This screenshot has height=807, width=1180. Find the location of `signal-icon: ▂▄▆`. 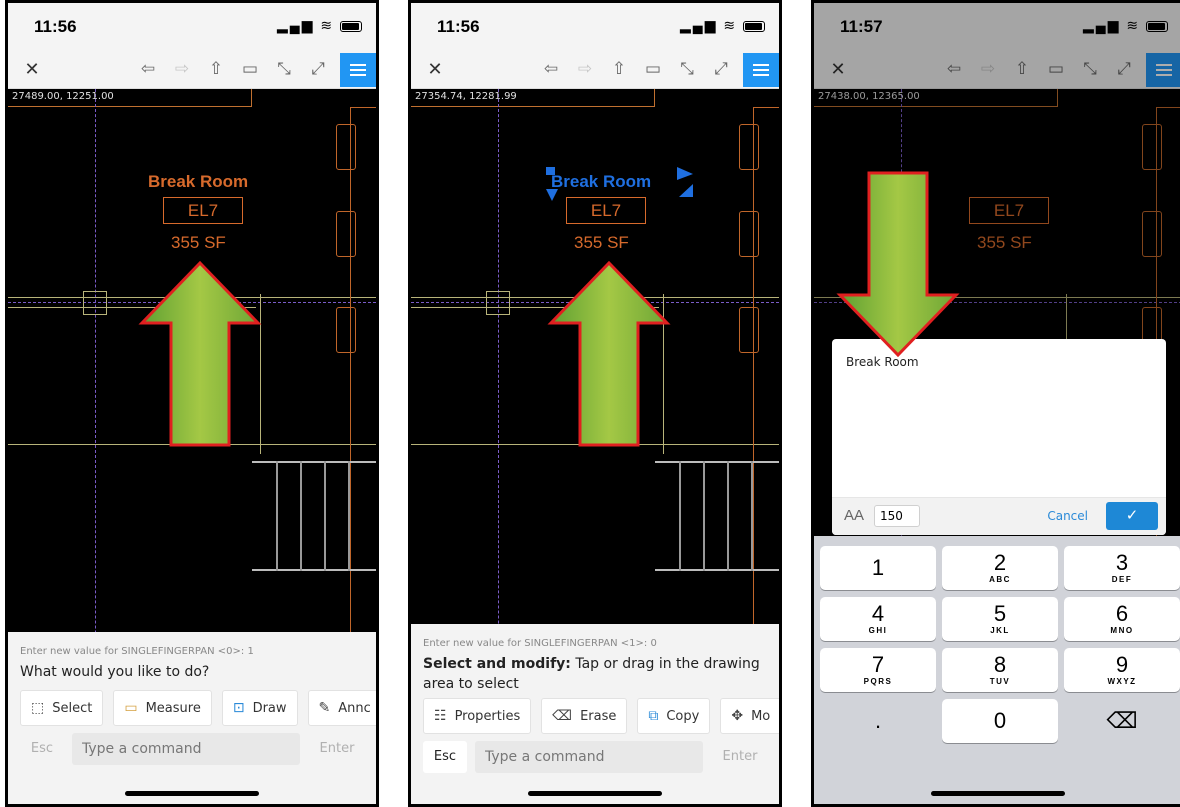

signal-icon: ▂▄▆ is located at coordinates (699, 25).